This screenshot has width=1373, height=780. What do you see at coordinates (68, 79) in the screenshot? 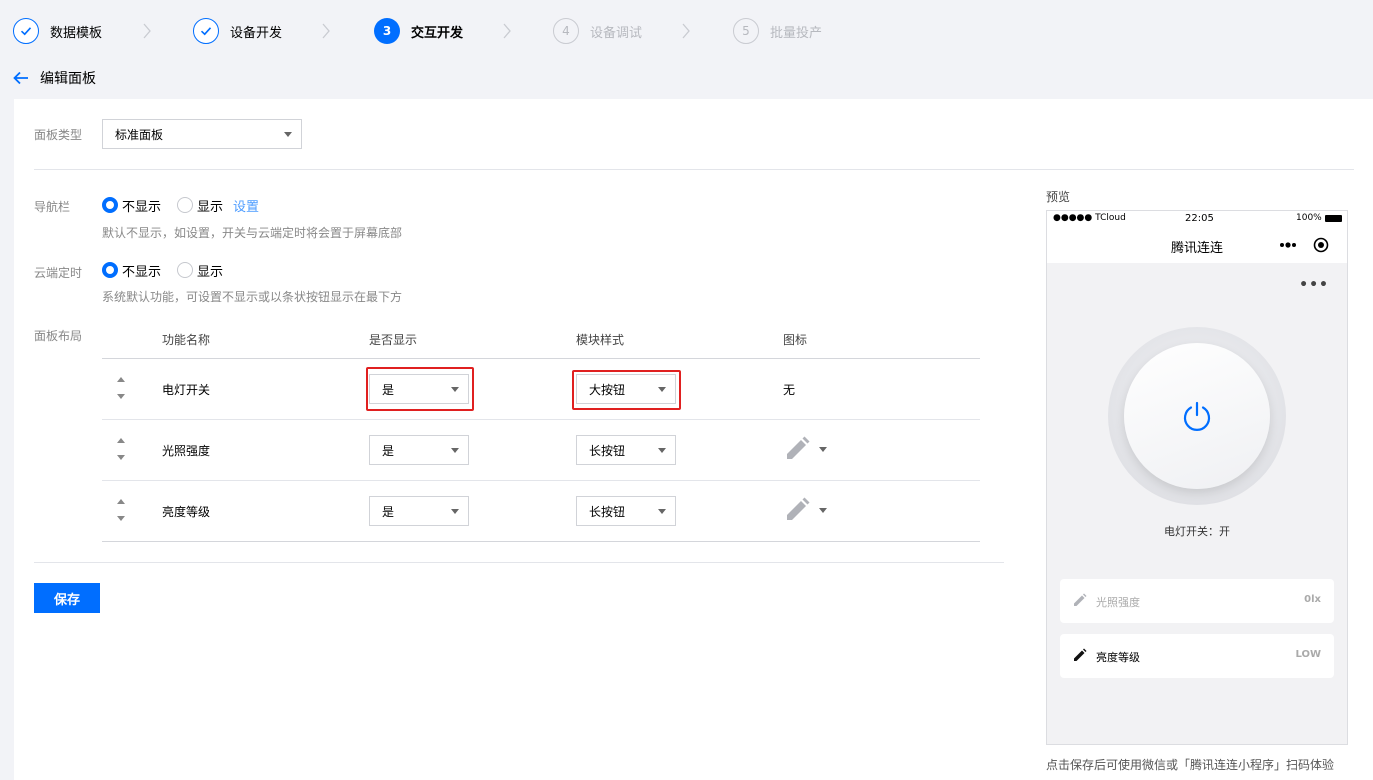
I see `page-title: 编辑面板` at bounding box center [68, 79].